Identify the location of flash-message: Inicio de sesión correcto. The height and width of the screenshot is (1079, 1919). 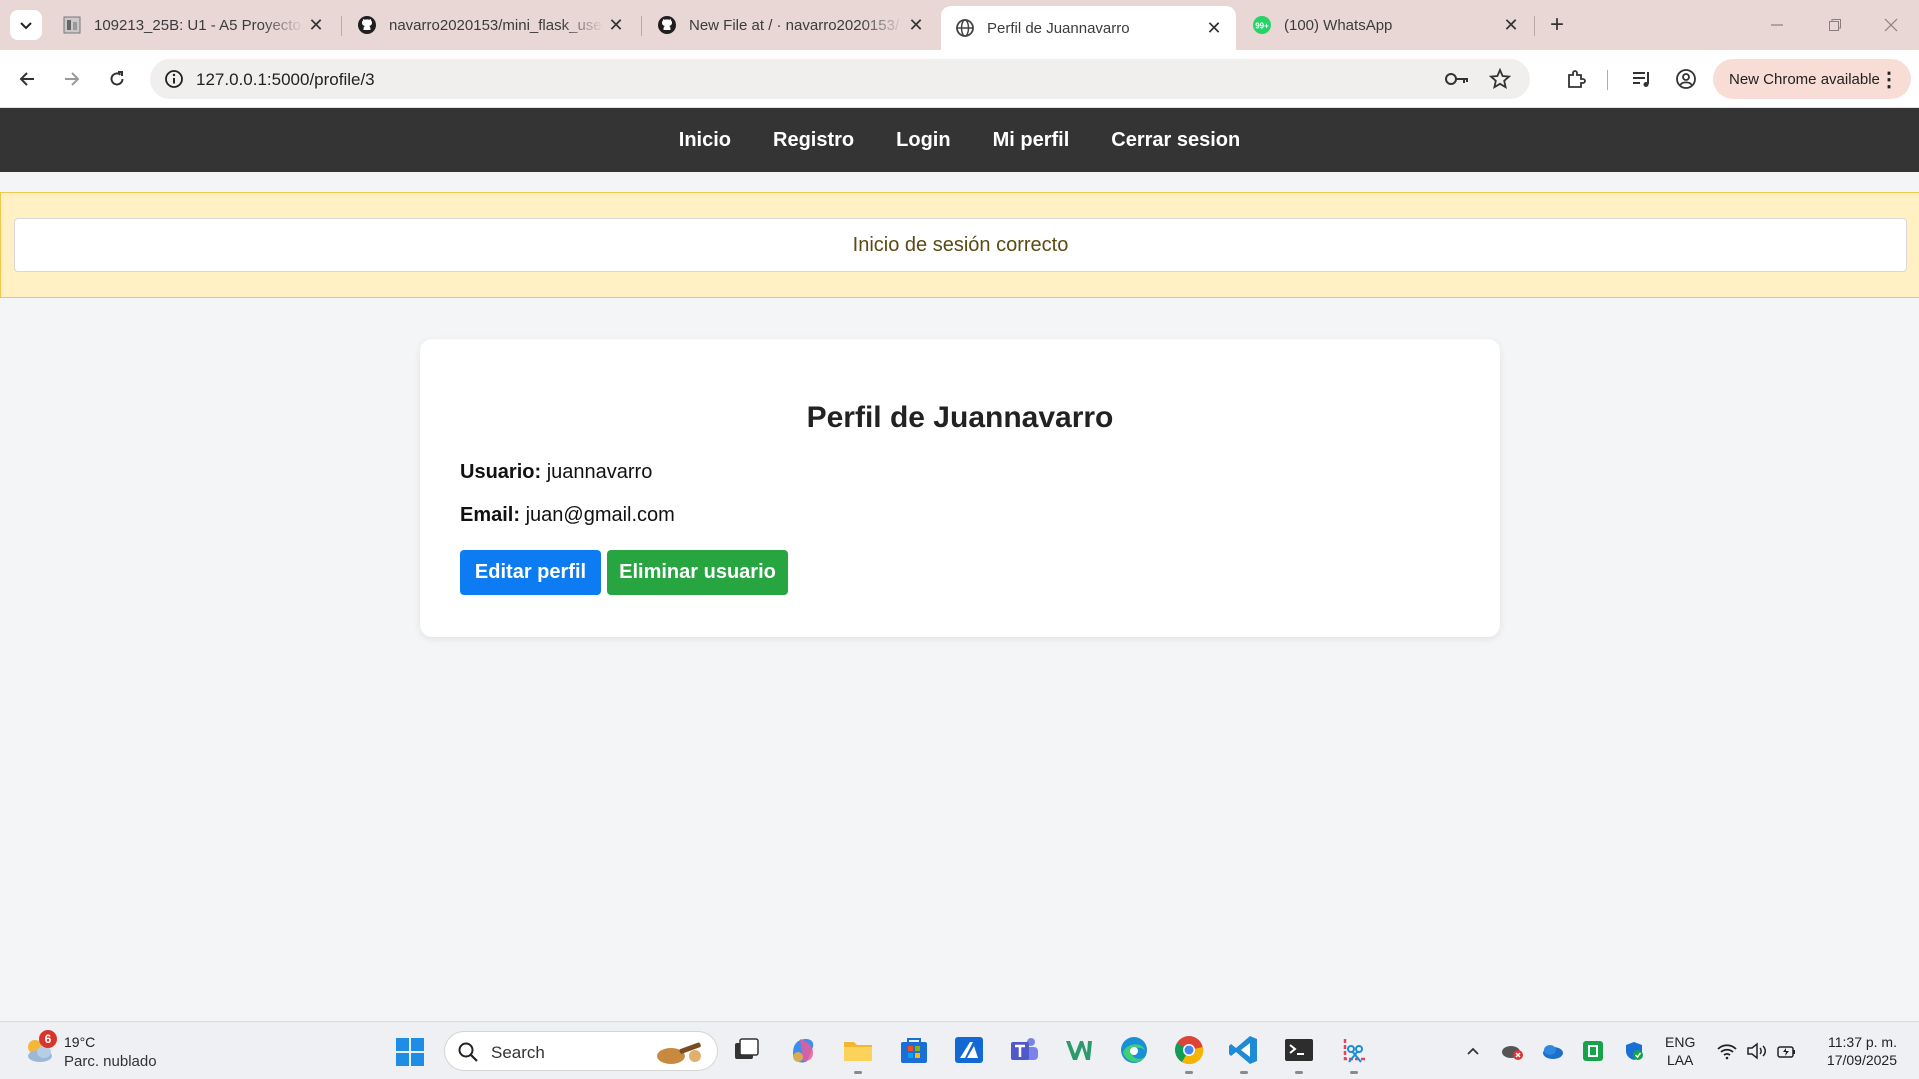
(960, 245).